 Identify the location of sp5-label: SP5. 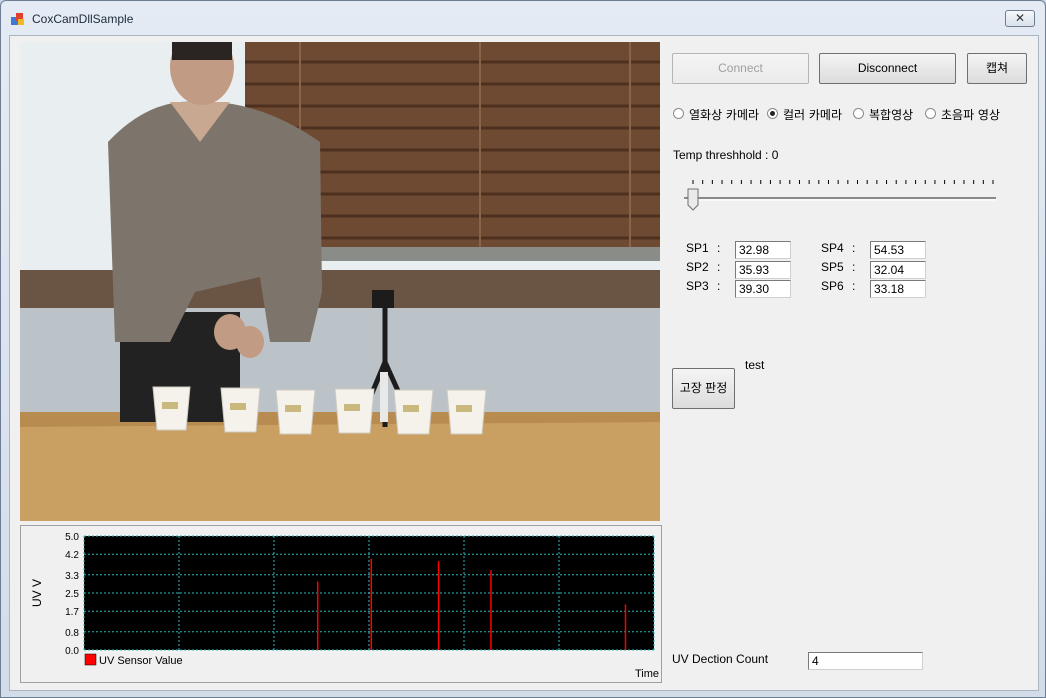
(832, 267).